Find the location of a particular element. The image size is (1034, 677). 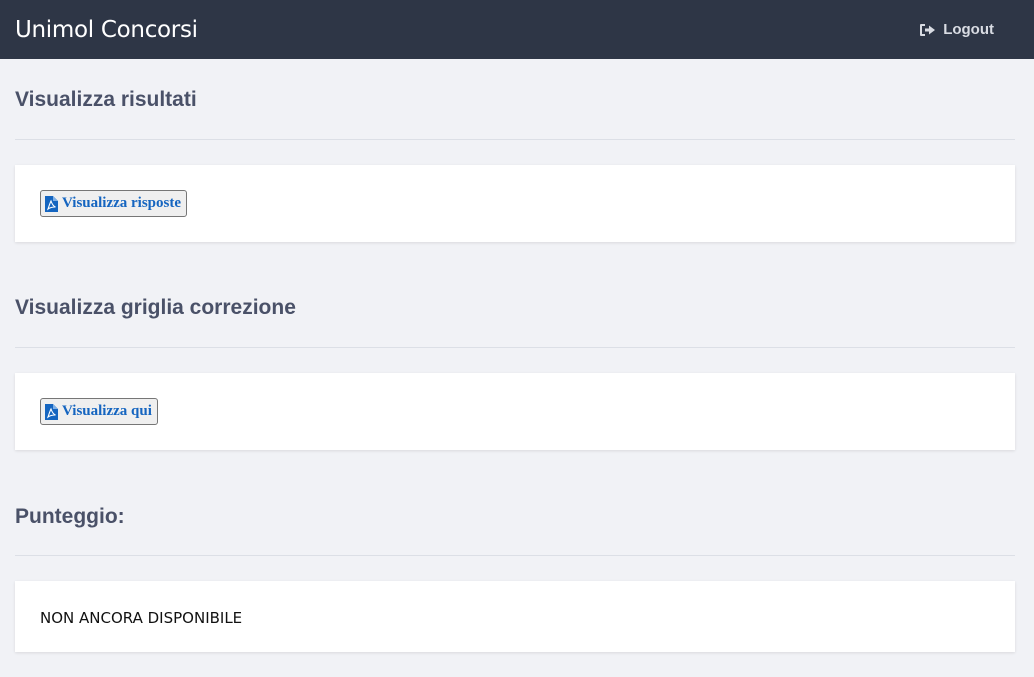

view-grid-label: Visualizza qui is located at coordinates (107, 411).